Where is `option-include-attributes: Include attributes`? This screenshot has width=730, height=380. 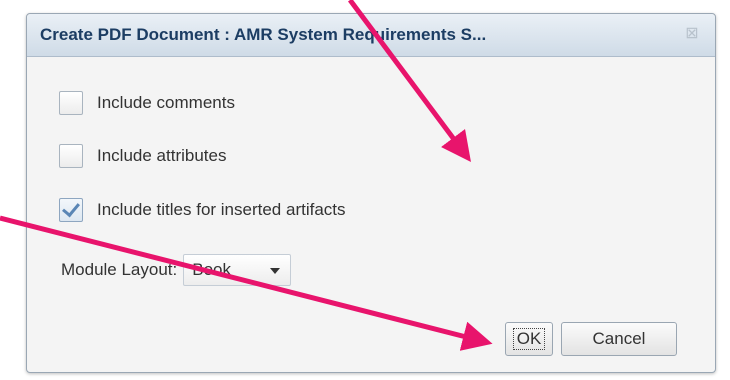
option-include-attributes: Include attributes is located at coordinates (142, 156).